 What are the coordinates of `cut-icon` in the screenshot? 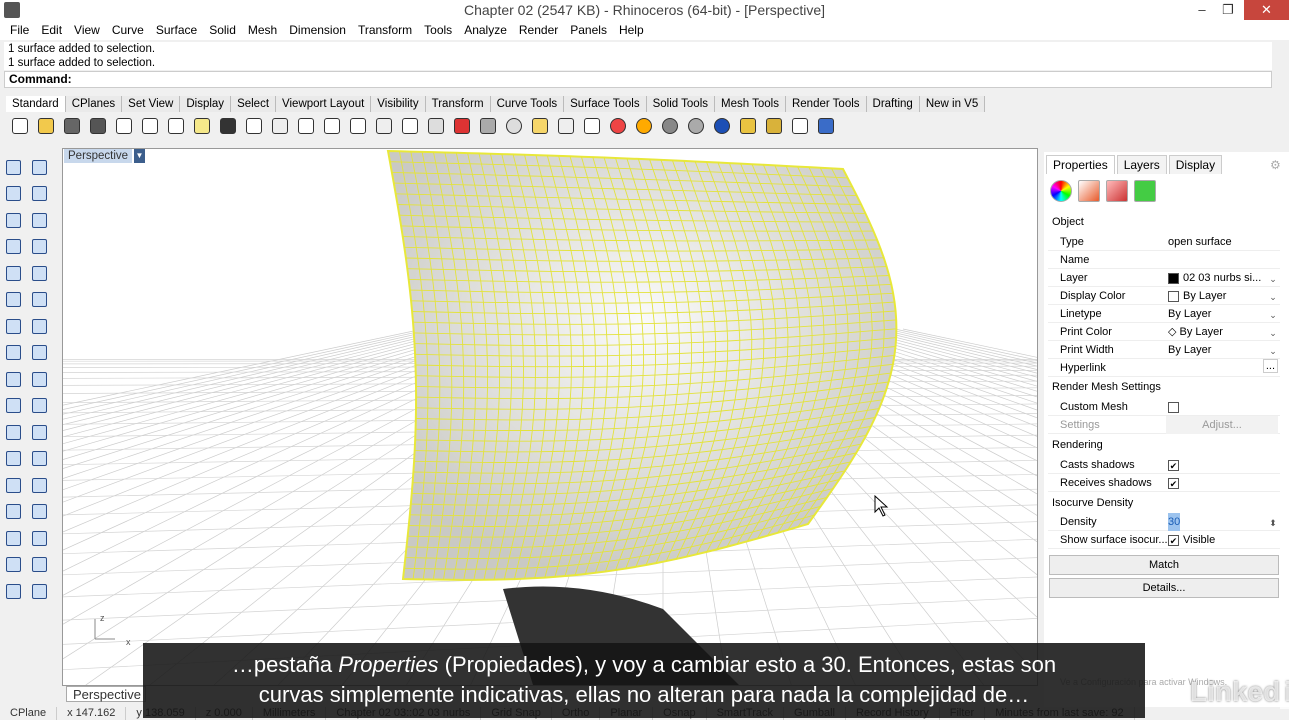 It's located at (150, 126).